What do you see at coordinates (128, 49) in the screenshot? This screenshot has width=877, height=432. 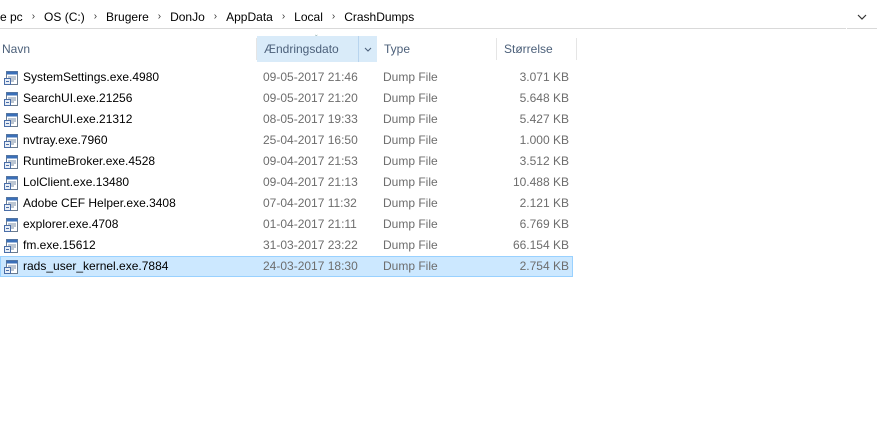 I see `column-header-name: Navn` at bounding box center [128, 49].